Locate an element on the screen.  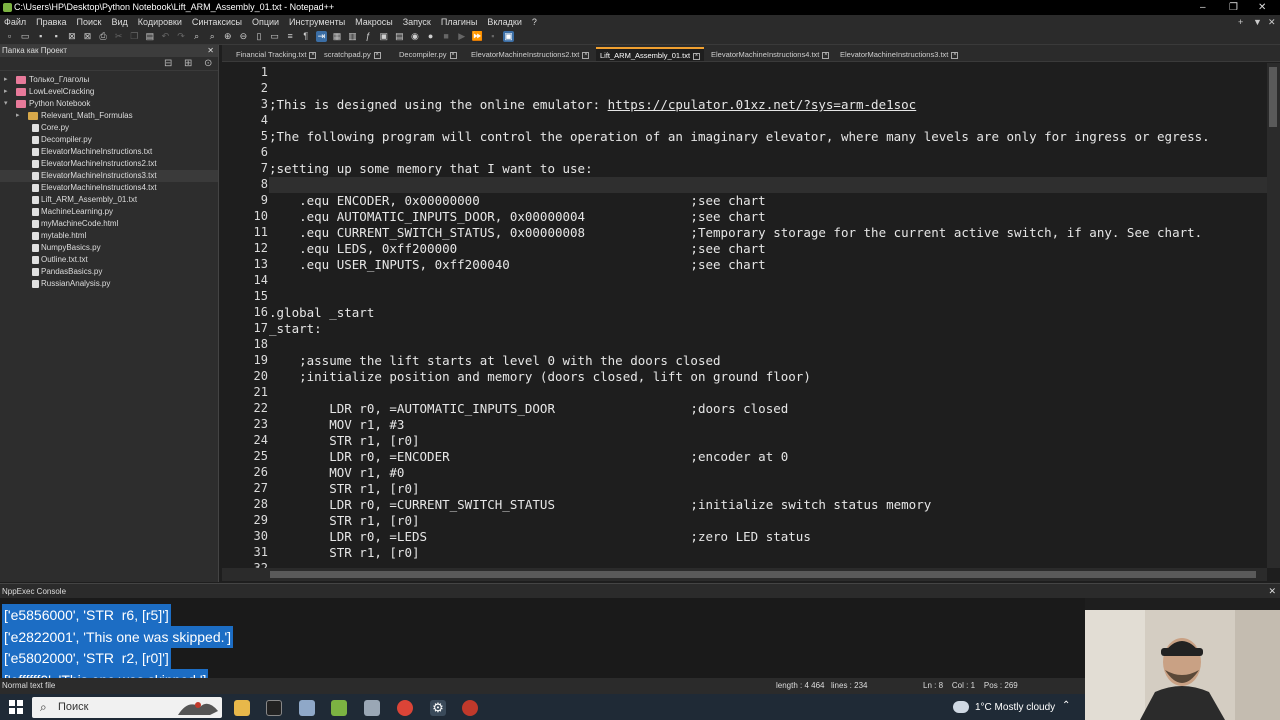
tree-item: Outline.txt.txt is located at coordinates (109, 260).